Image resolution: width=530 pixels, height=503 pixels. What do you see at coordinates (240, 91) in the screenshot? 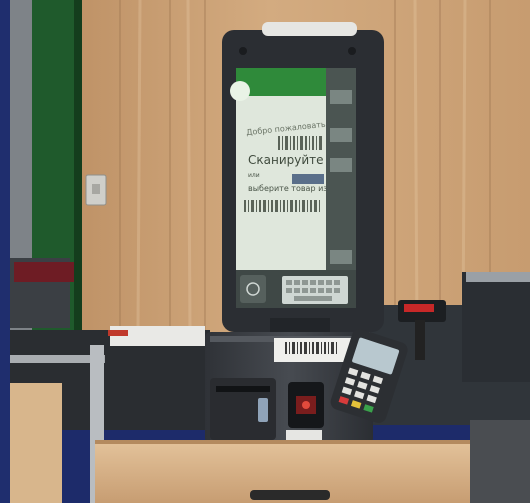
I see `brand-logo-icon` at bounding box center [240, 91].